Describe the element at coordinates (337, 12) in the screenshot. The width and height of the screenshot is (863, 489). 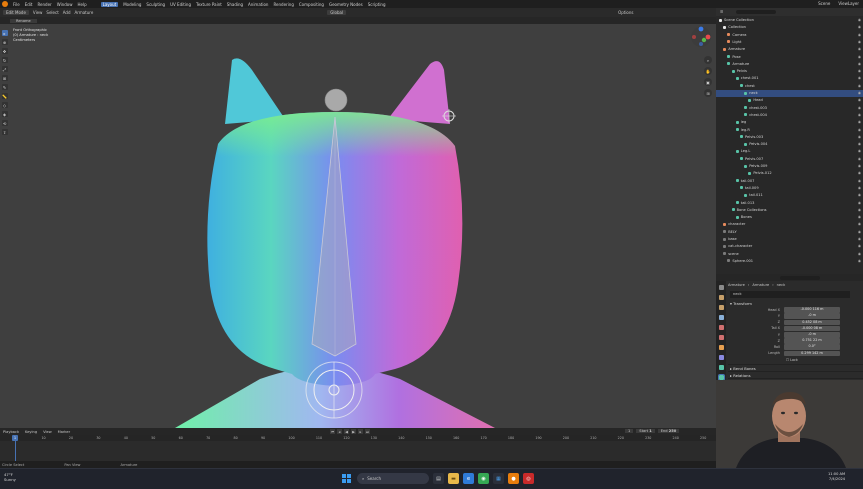
I see `orientation-dropdown: Global` at that location.